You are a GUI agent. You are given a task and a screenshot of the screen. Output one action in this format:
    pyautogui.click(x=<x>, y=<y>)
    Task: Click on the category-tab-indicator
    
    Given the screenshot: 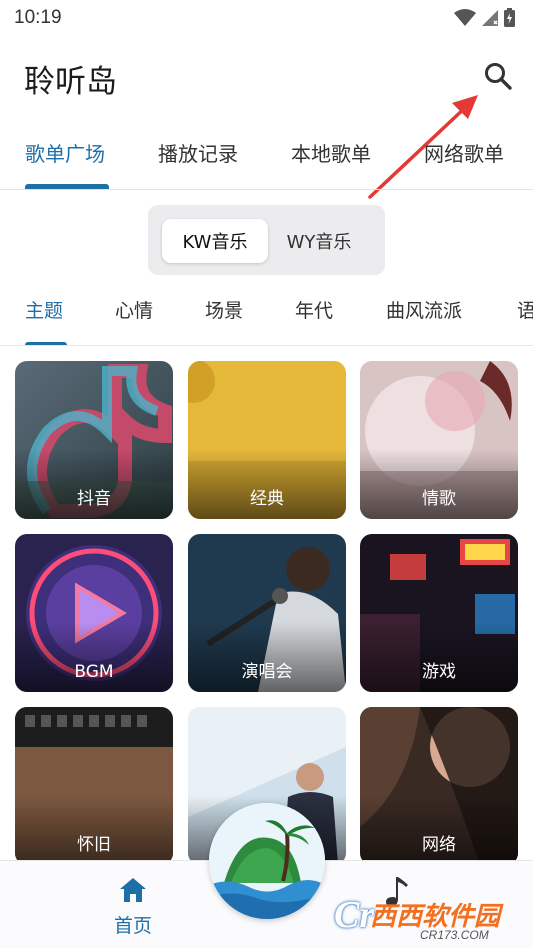 What is the action you would take?
    pyautogui.click(x=46, y=343)
    